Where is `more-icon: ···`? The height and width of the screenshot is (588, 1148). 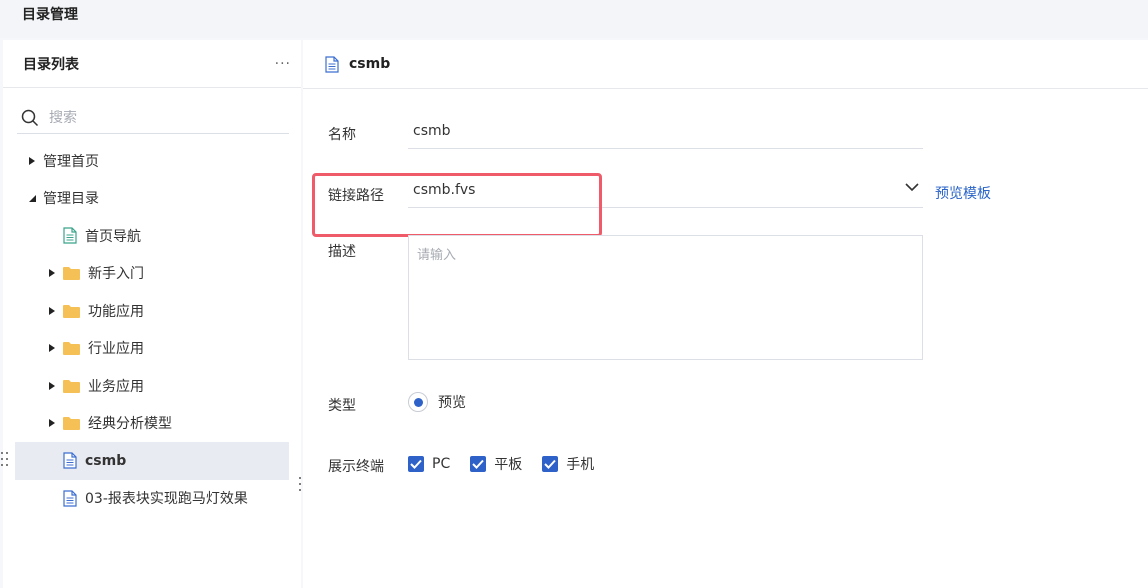 more-icon: ··· is located at coordinates (283, 64).